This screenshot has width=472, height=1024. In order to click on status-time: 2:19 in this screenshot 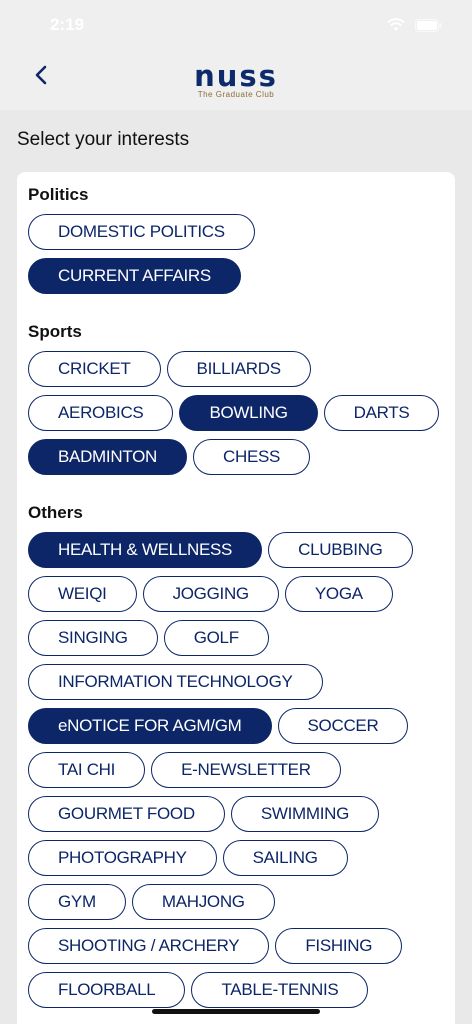, I will do `click(67, 24)`.